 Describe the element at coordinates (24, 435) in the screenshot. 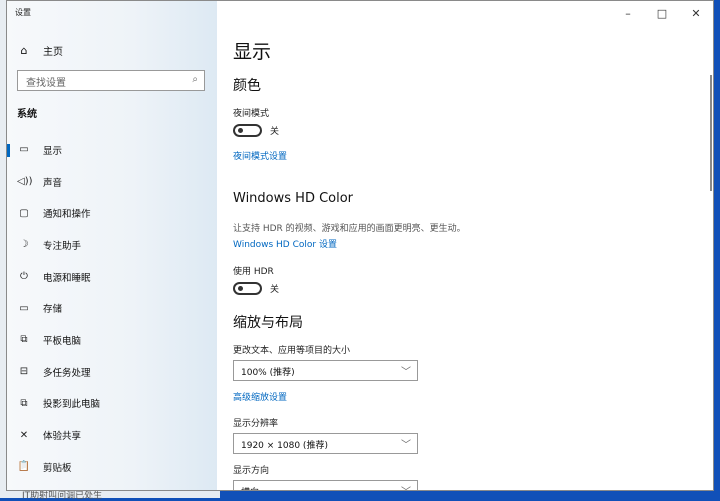

I see `nav-icon: ✕` at that location.